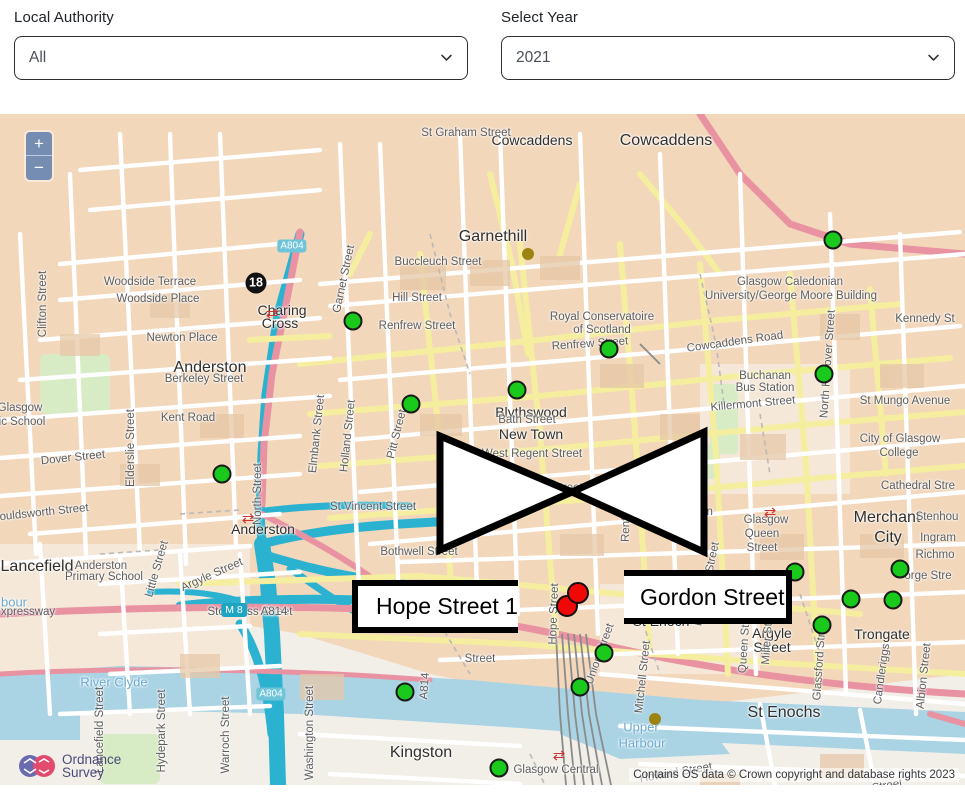 This screenshot has width=965, height=799. I want to click on callout-gordon-street-label: Gordon Street, so click(712, 596).